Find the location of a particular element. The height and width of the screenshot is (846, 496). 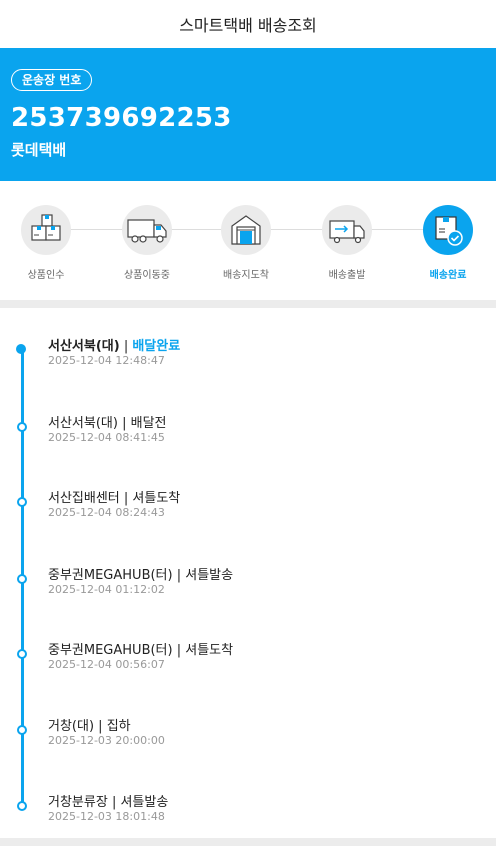

tracking-number: 253739692253 is located at coordinates (121, 118).